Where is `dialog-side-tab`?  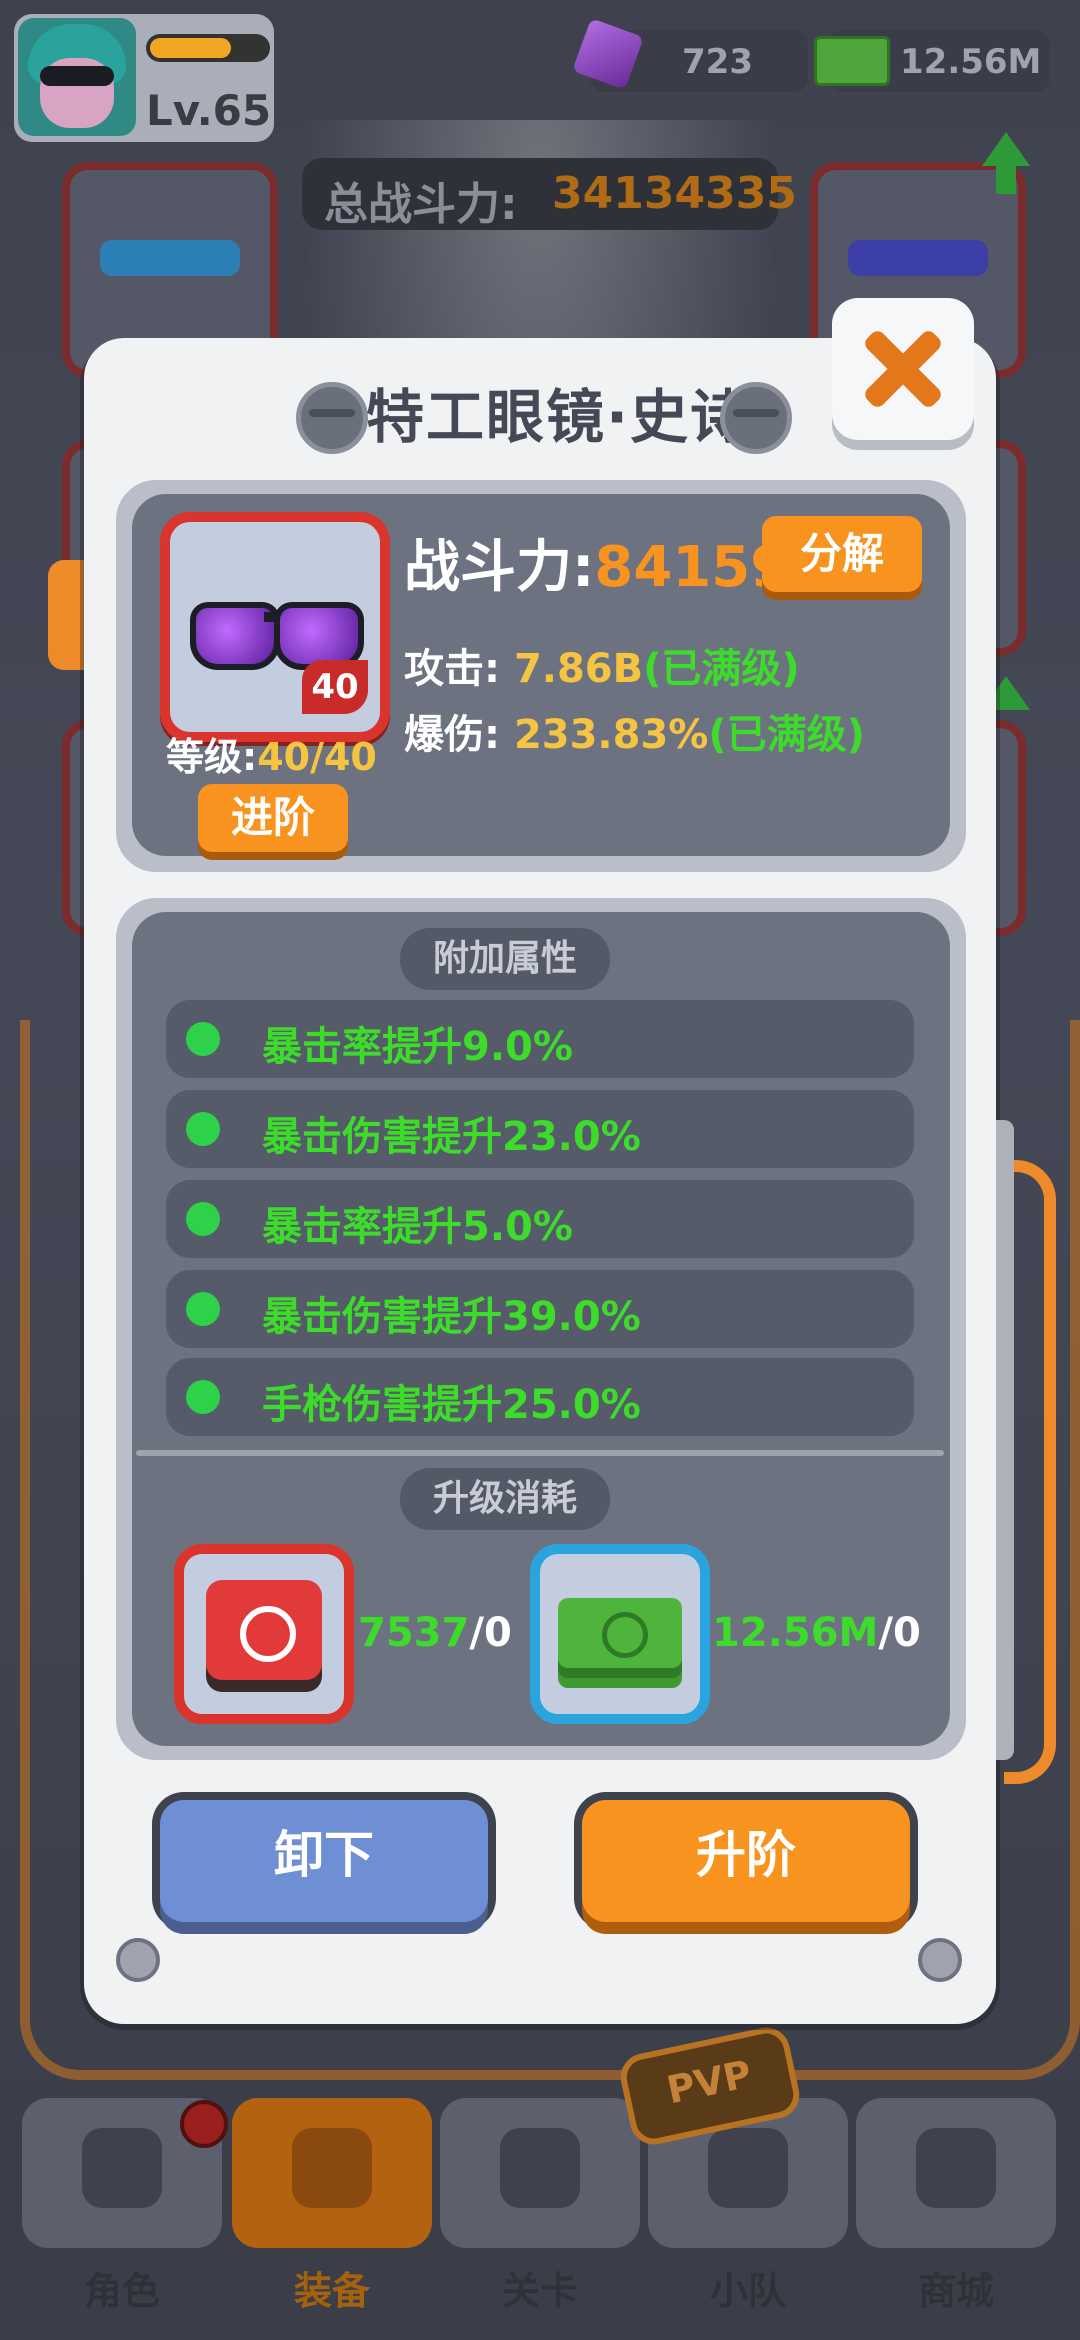
dialog-side-tab is located at coordinates (66, 615).